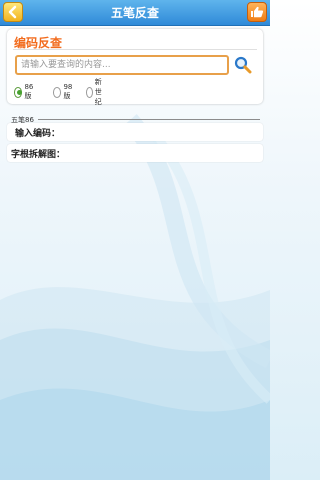 The width and height of the screenshot is (320, 480). What do you see at coordinates (29, 91) in the screenshot?
I see `radio-86-label: 86版` at bounding box center [29, 91].